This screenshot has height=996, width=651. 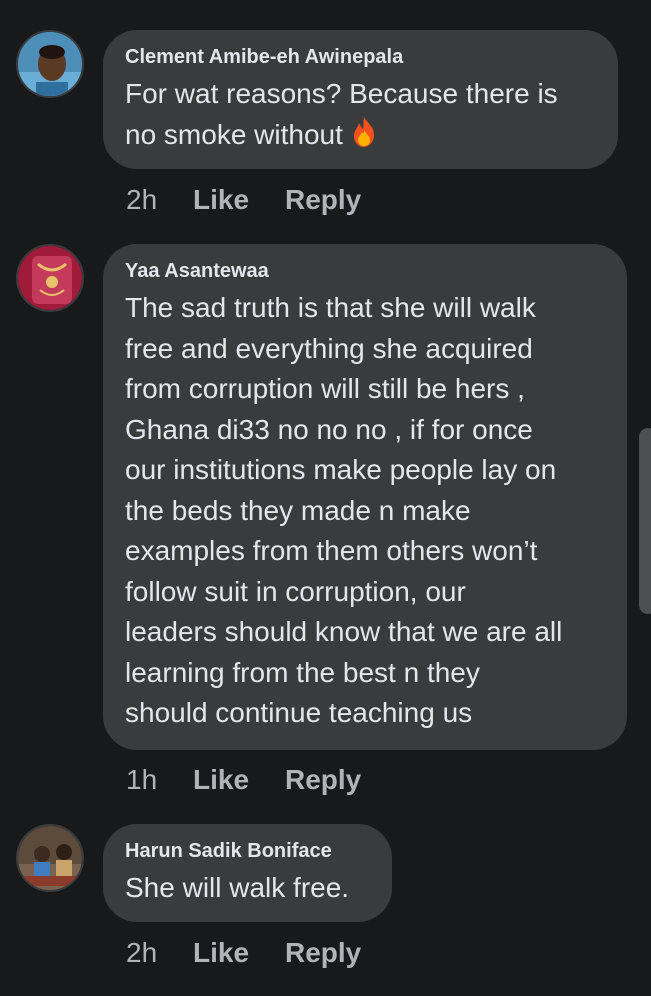 What do you see at coordinates (341, 469) in the screenshot?
I see `comment-text-line: our institutions make people lay on` at bounding box center [341, 469].